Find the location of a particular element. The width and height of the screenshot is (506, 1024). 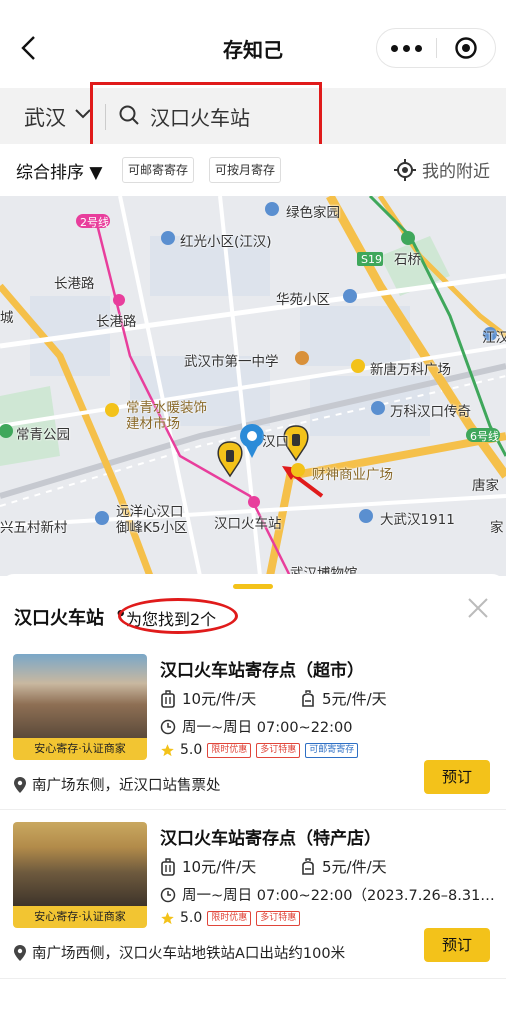

map-label: 财神商业广场 is located at coordinates (352, 475).